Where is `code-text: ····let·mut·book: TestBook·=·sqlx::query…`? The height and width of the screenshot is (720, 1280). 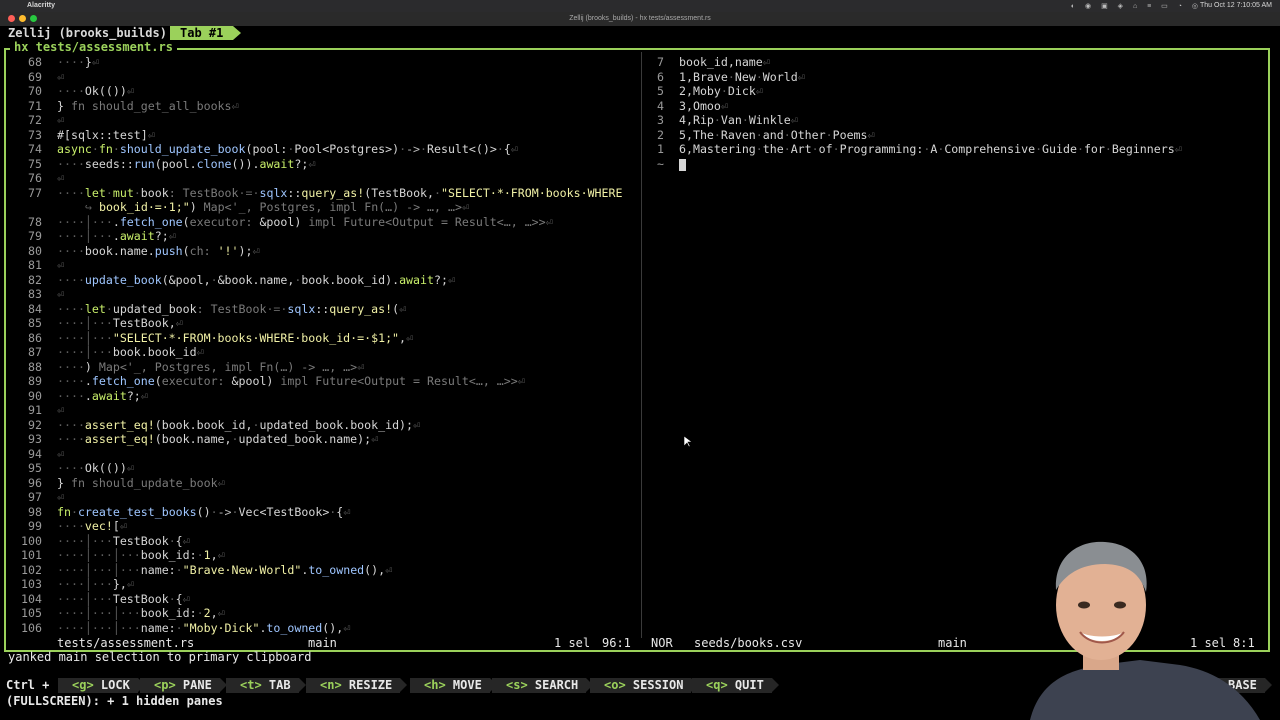 code-text: ····let·mut·book: TestBook·=·sqlx::query… is located at coordinates (340, 192).